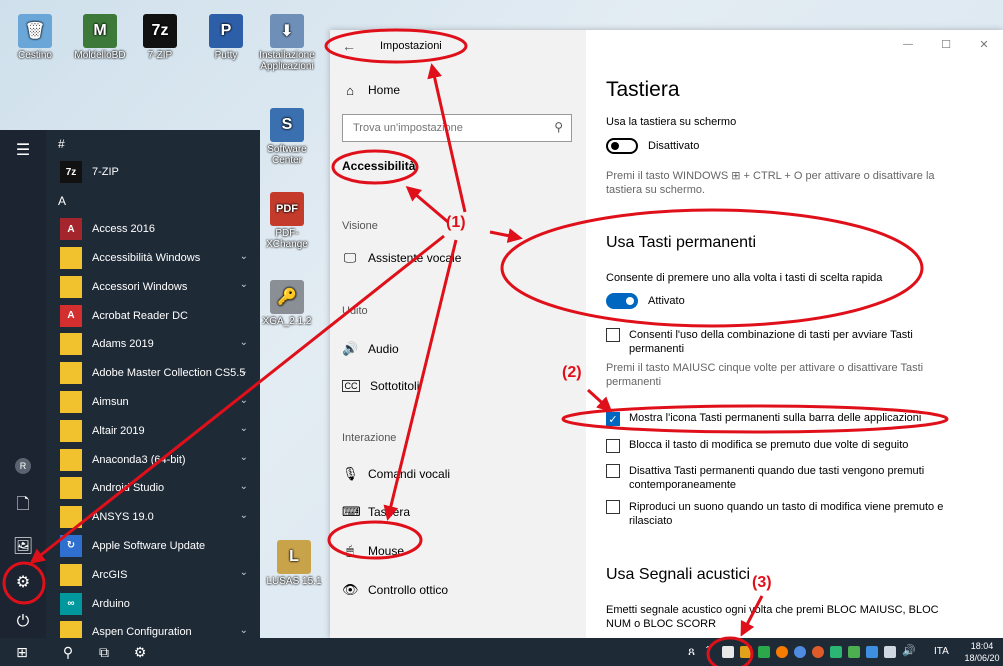  I want to click on nav-item-controllo-ottico: 👁 Controllo ottico, so click(395, 590).